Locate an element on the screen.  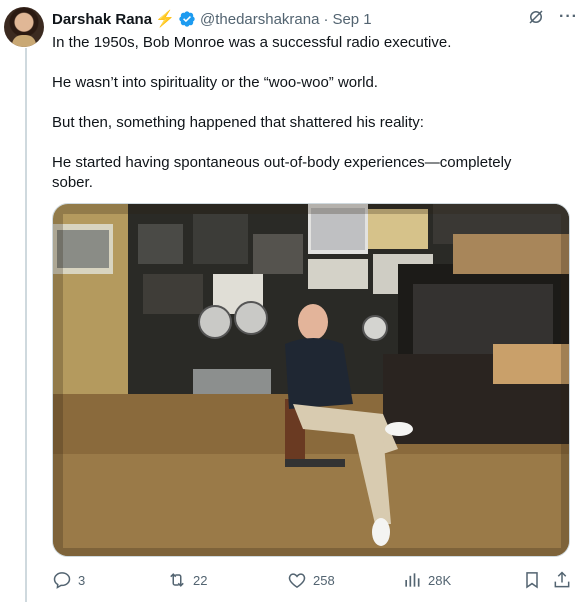
more-icon: ··· is located at coordinates (568, 17).